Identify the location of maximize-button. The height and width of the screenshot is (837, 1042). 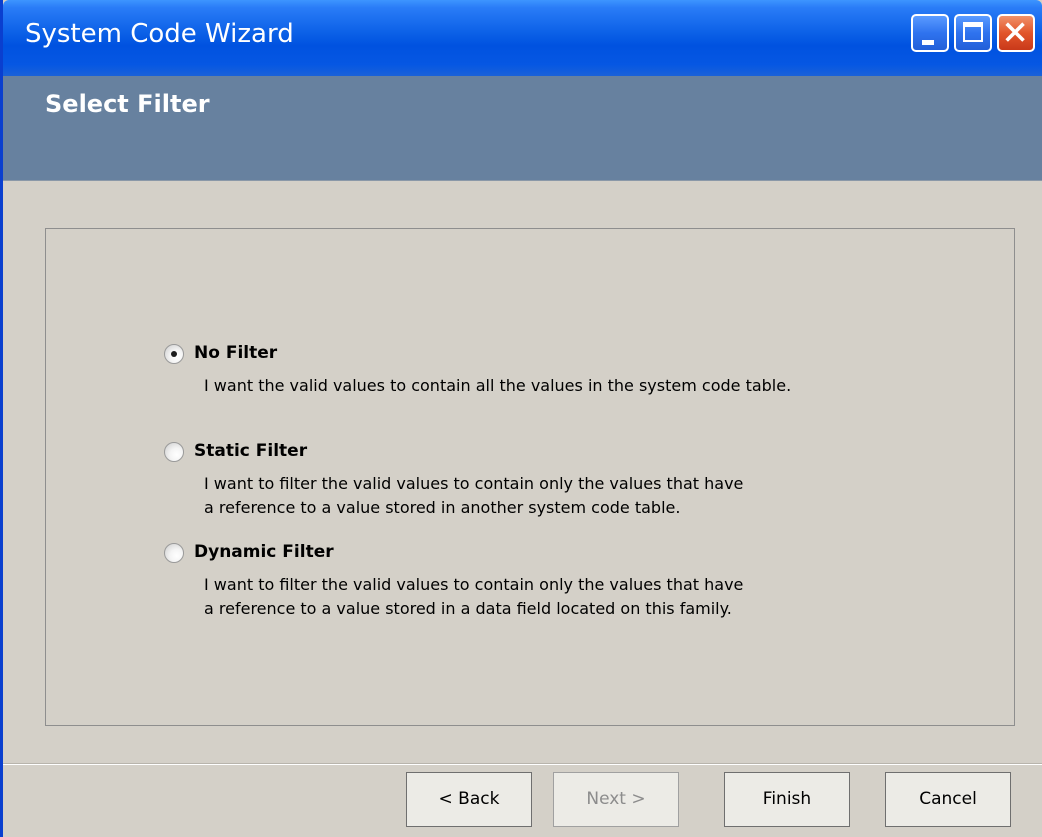
(973, 33).